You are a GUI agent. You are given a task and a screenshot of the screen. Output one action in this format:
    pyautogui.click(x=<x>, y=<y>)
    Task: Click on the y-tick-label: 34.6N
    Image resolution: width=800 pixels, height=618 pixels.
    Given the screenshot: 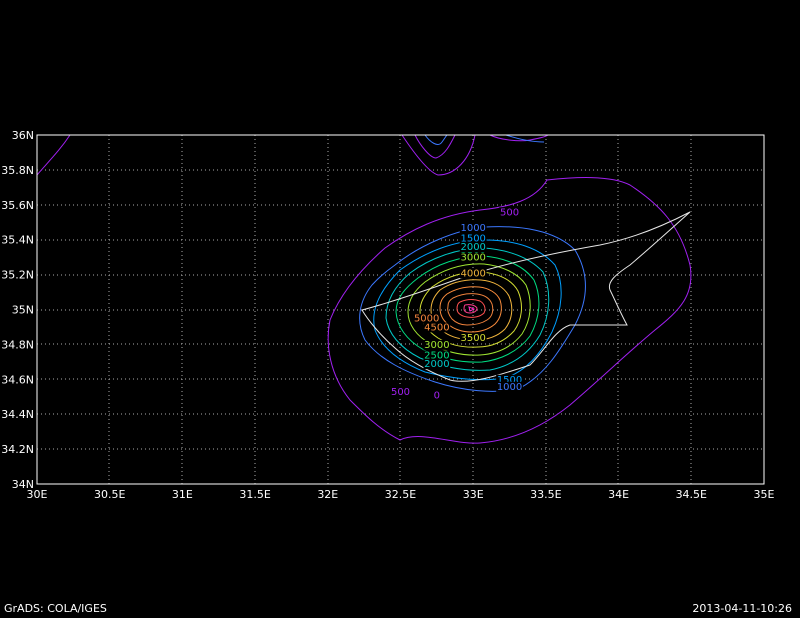 What is the action you would take?
    pyautogui.click(x=17, y=379)
    